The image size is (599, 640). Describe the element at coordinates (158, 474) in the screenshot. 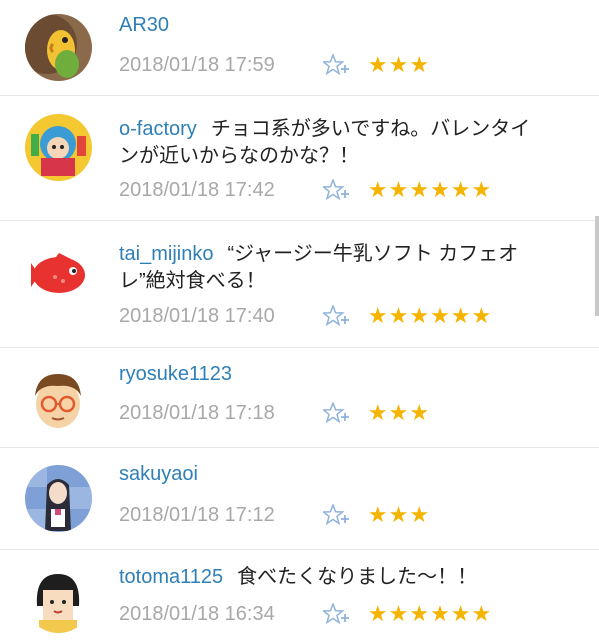

I see `comment-username: sakuyaoi` at that location.